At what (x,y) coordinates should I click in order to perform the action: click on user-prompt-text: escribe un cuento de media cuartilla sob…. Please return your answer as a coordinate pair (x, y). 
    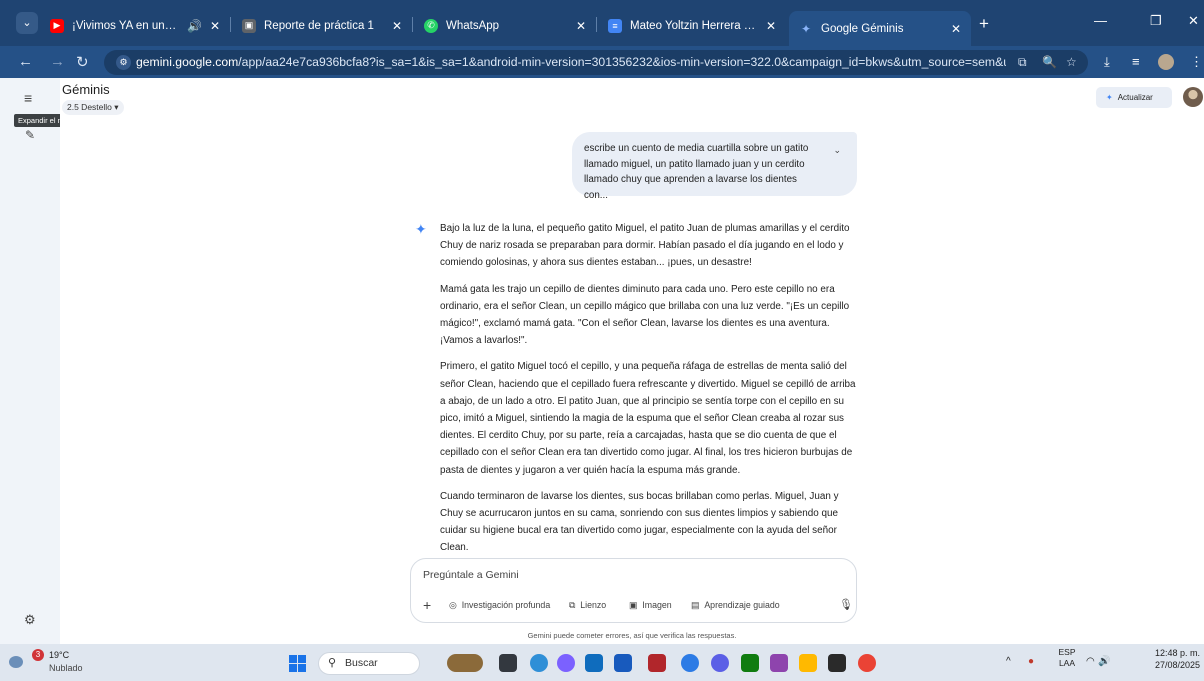
    Looking at the image, I should click on (696, 172).